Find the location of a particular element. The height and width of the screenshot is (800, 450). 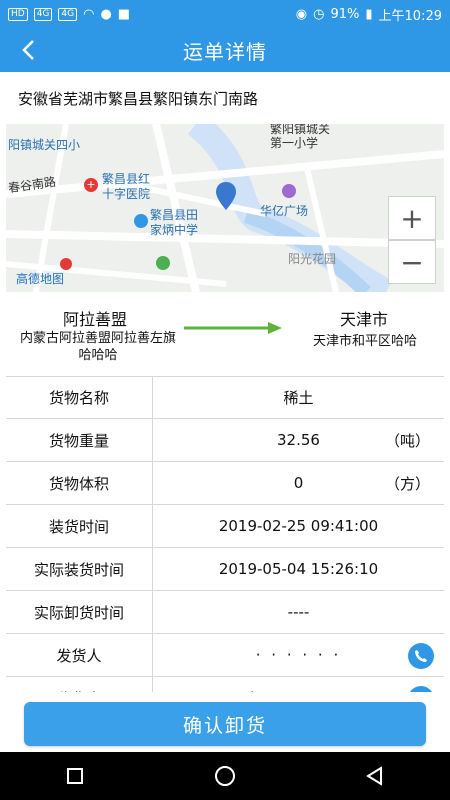

shopping-icon is located at coordinates (289, 191).